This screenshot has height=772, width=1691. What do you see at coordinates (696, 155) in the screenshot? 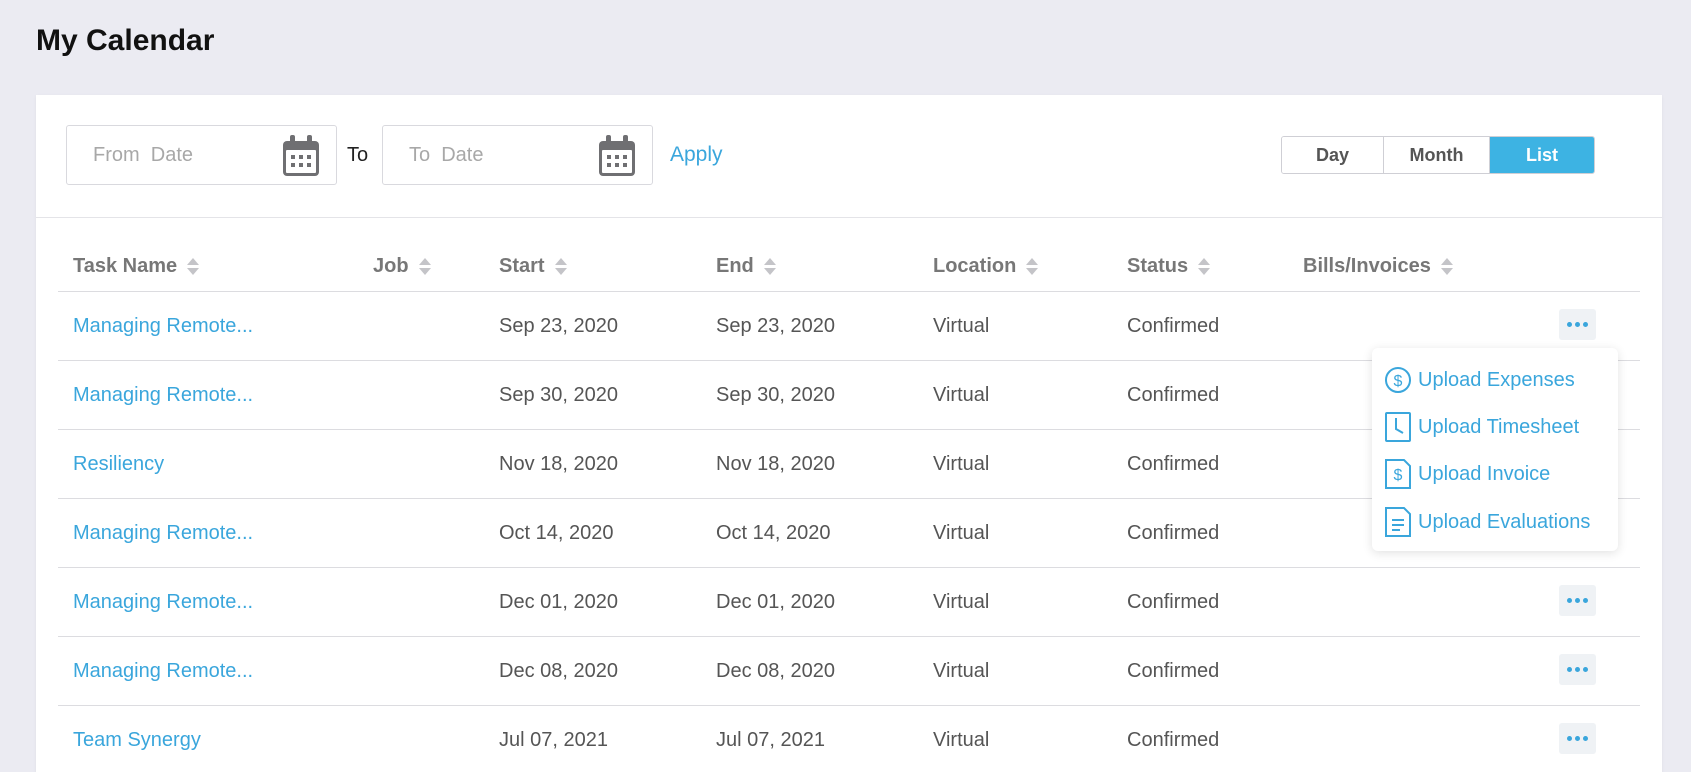
I see `apply-link: Apply` at bounding box center [696, 155].